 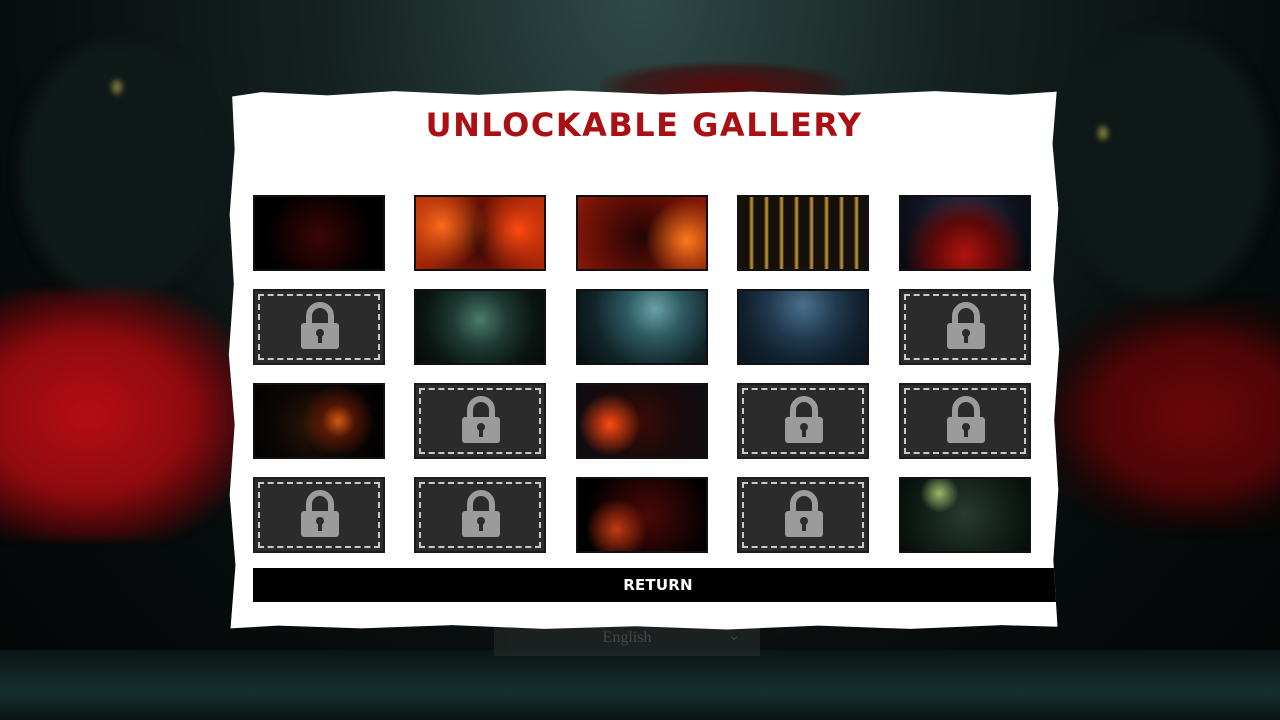 I want to click on panel-blood-stain, so click(x=725, y=79).